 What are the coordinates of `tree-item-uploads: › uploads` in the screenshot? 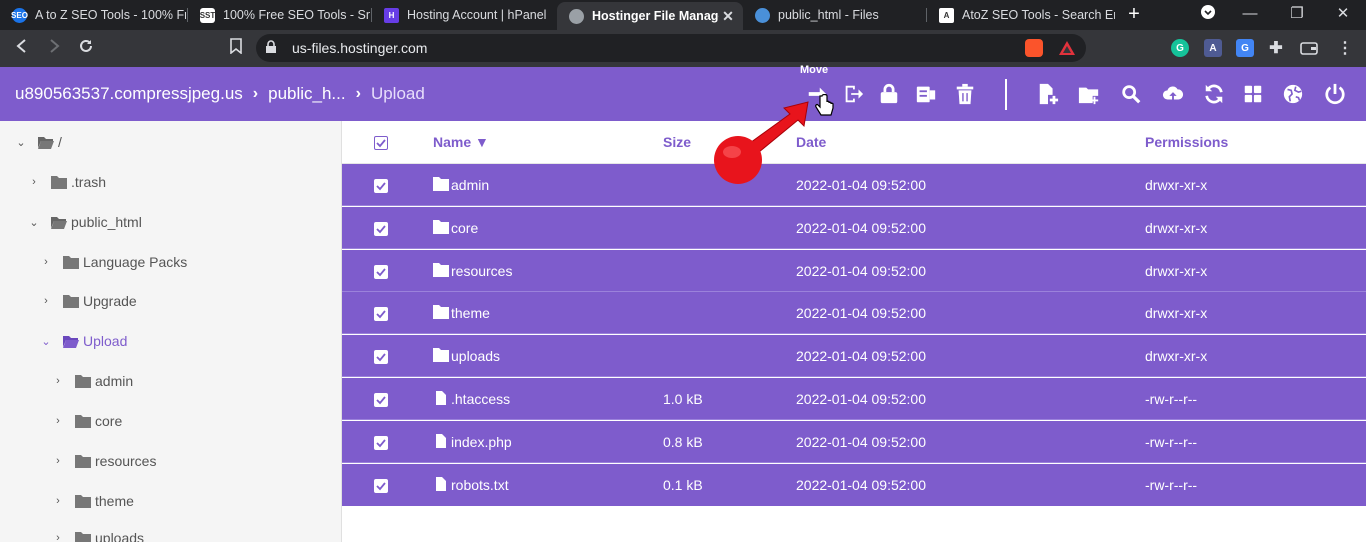 It's located at (97, 535).